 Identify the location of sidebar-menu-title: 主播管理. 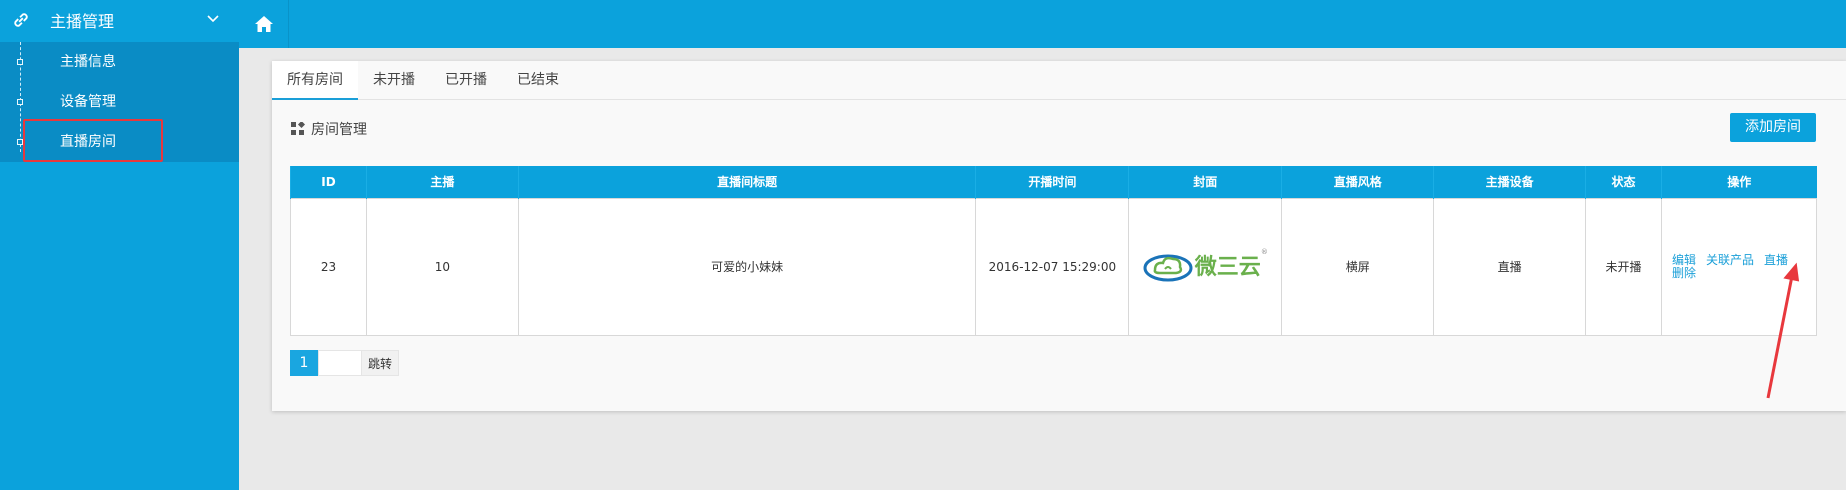
(82, 21).